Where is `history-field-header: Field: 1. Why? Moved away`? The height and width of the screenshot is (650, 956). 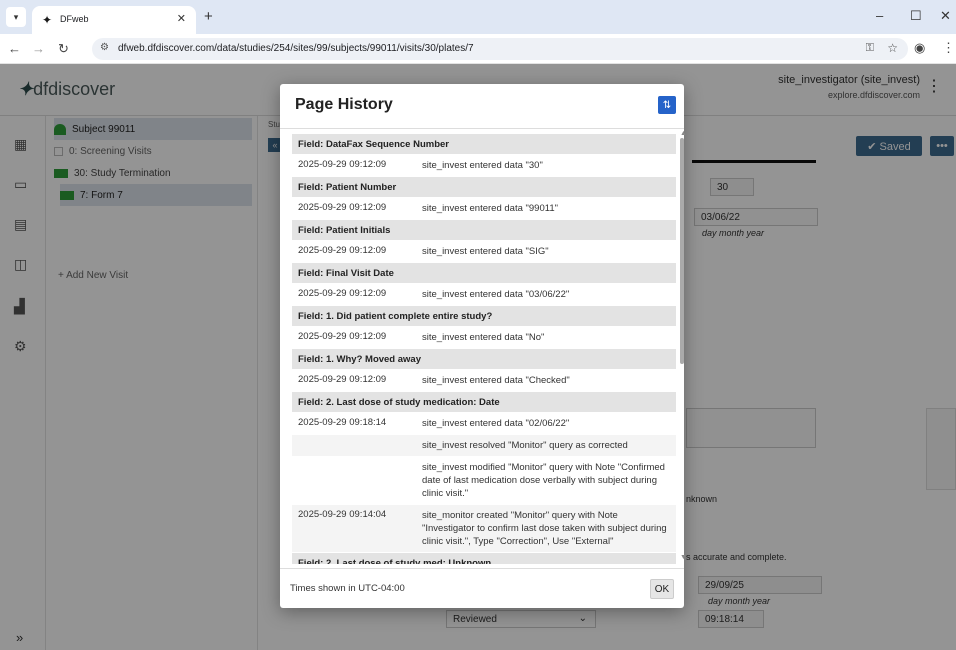 history-field-header: Field: 1. Why? Moved away is located at coordinates (484, 359).